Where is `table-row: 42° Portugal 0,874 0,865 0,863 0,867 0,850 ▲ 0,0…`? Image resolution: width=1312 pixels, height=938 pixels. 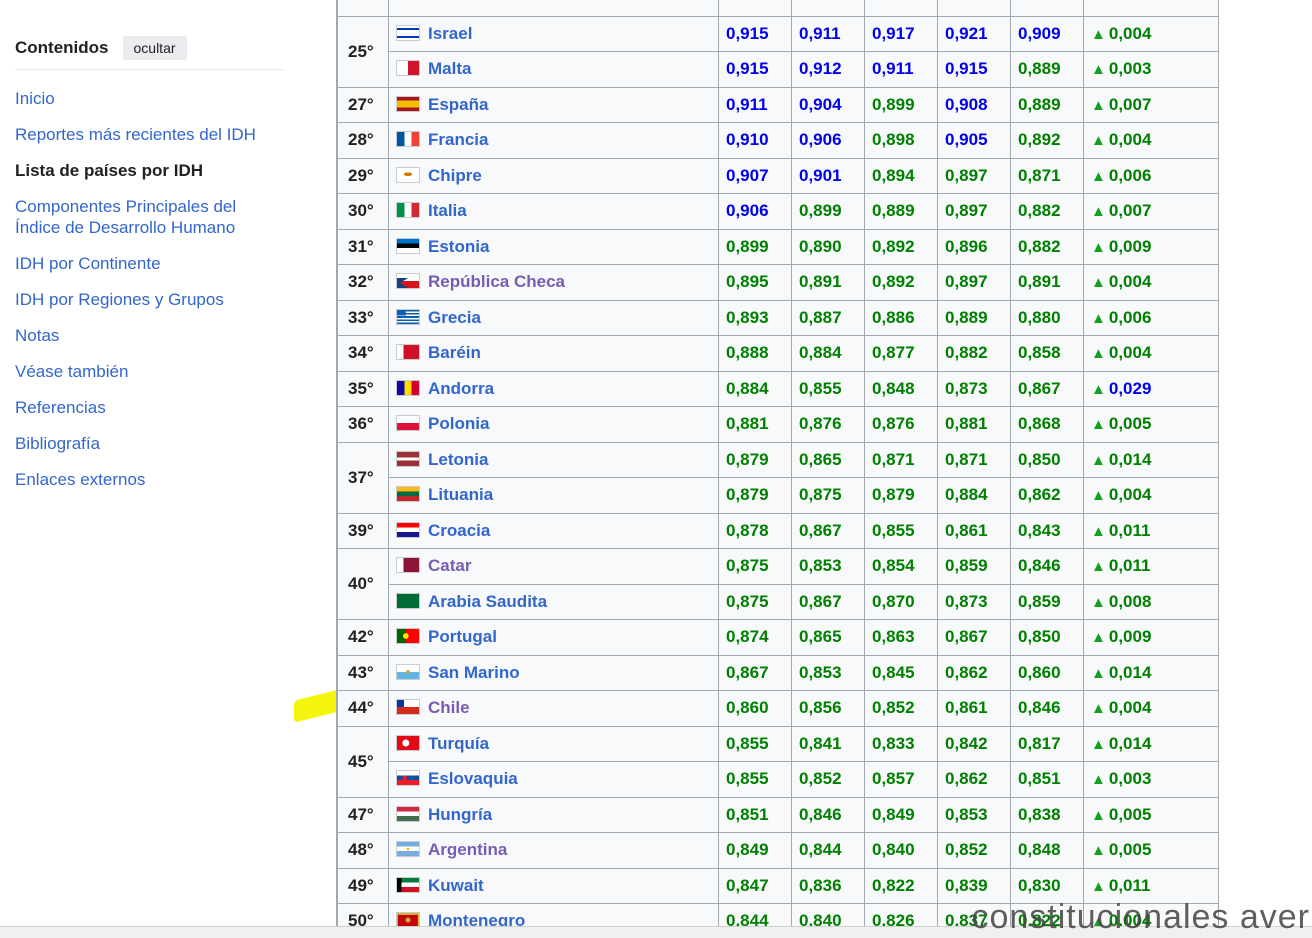
table-row: 42° Portugal 0,874 0,865 0,863 0,867 0,850 ▲ 0,0… is located at coordinates (777, 637).